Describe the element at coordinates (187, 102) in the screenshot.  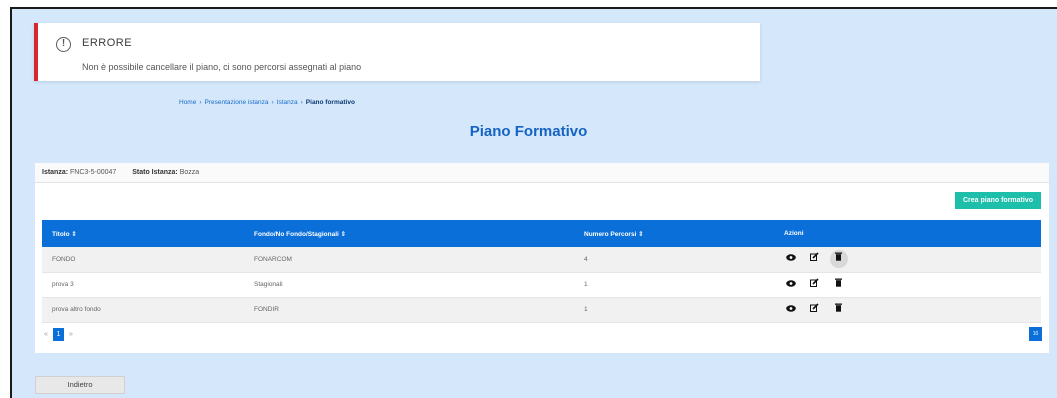
I see `breadcrumb-home: Home` at that location.